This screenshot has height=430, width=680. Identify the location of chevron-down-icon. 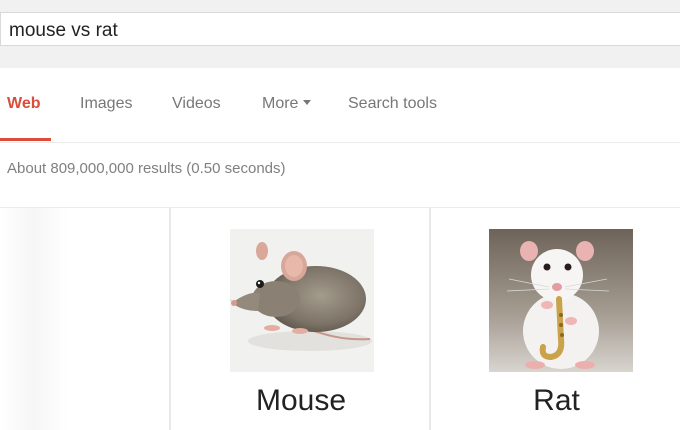
(307, 102).